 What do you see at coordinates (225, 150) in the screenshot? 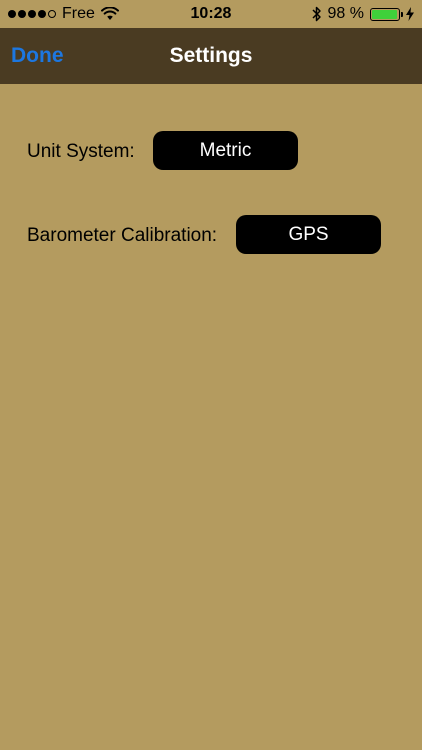
I see `unit-system-button: Metric` at bounding box center [225, 150].